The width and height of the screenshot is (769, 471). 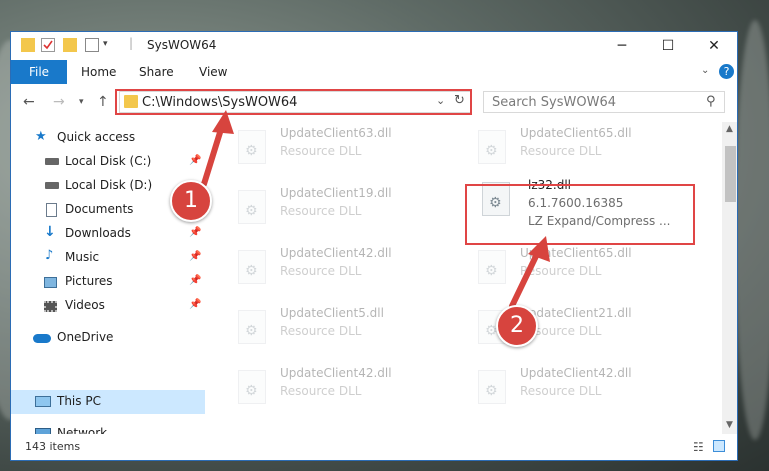 I want to click on file-item: ⚙ UpdateClient19.dll Resource DLL, so click(x=326, y=206).